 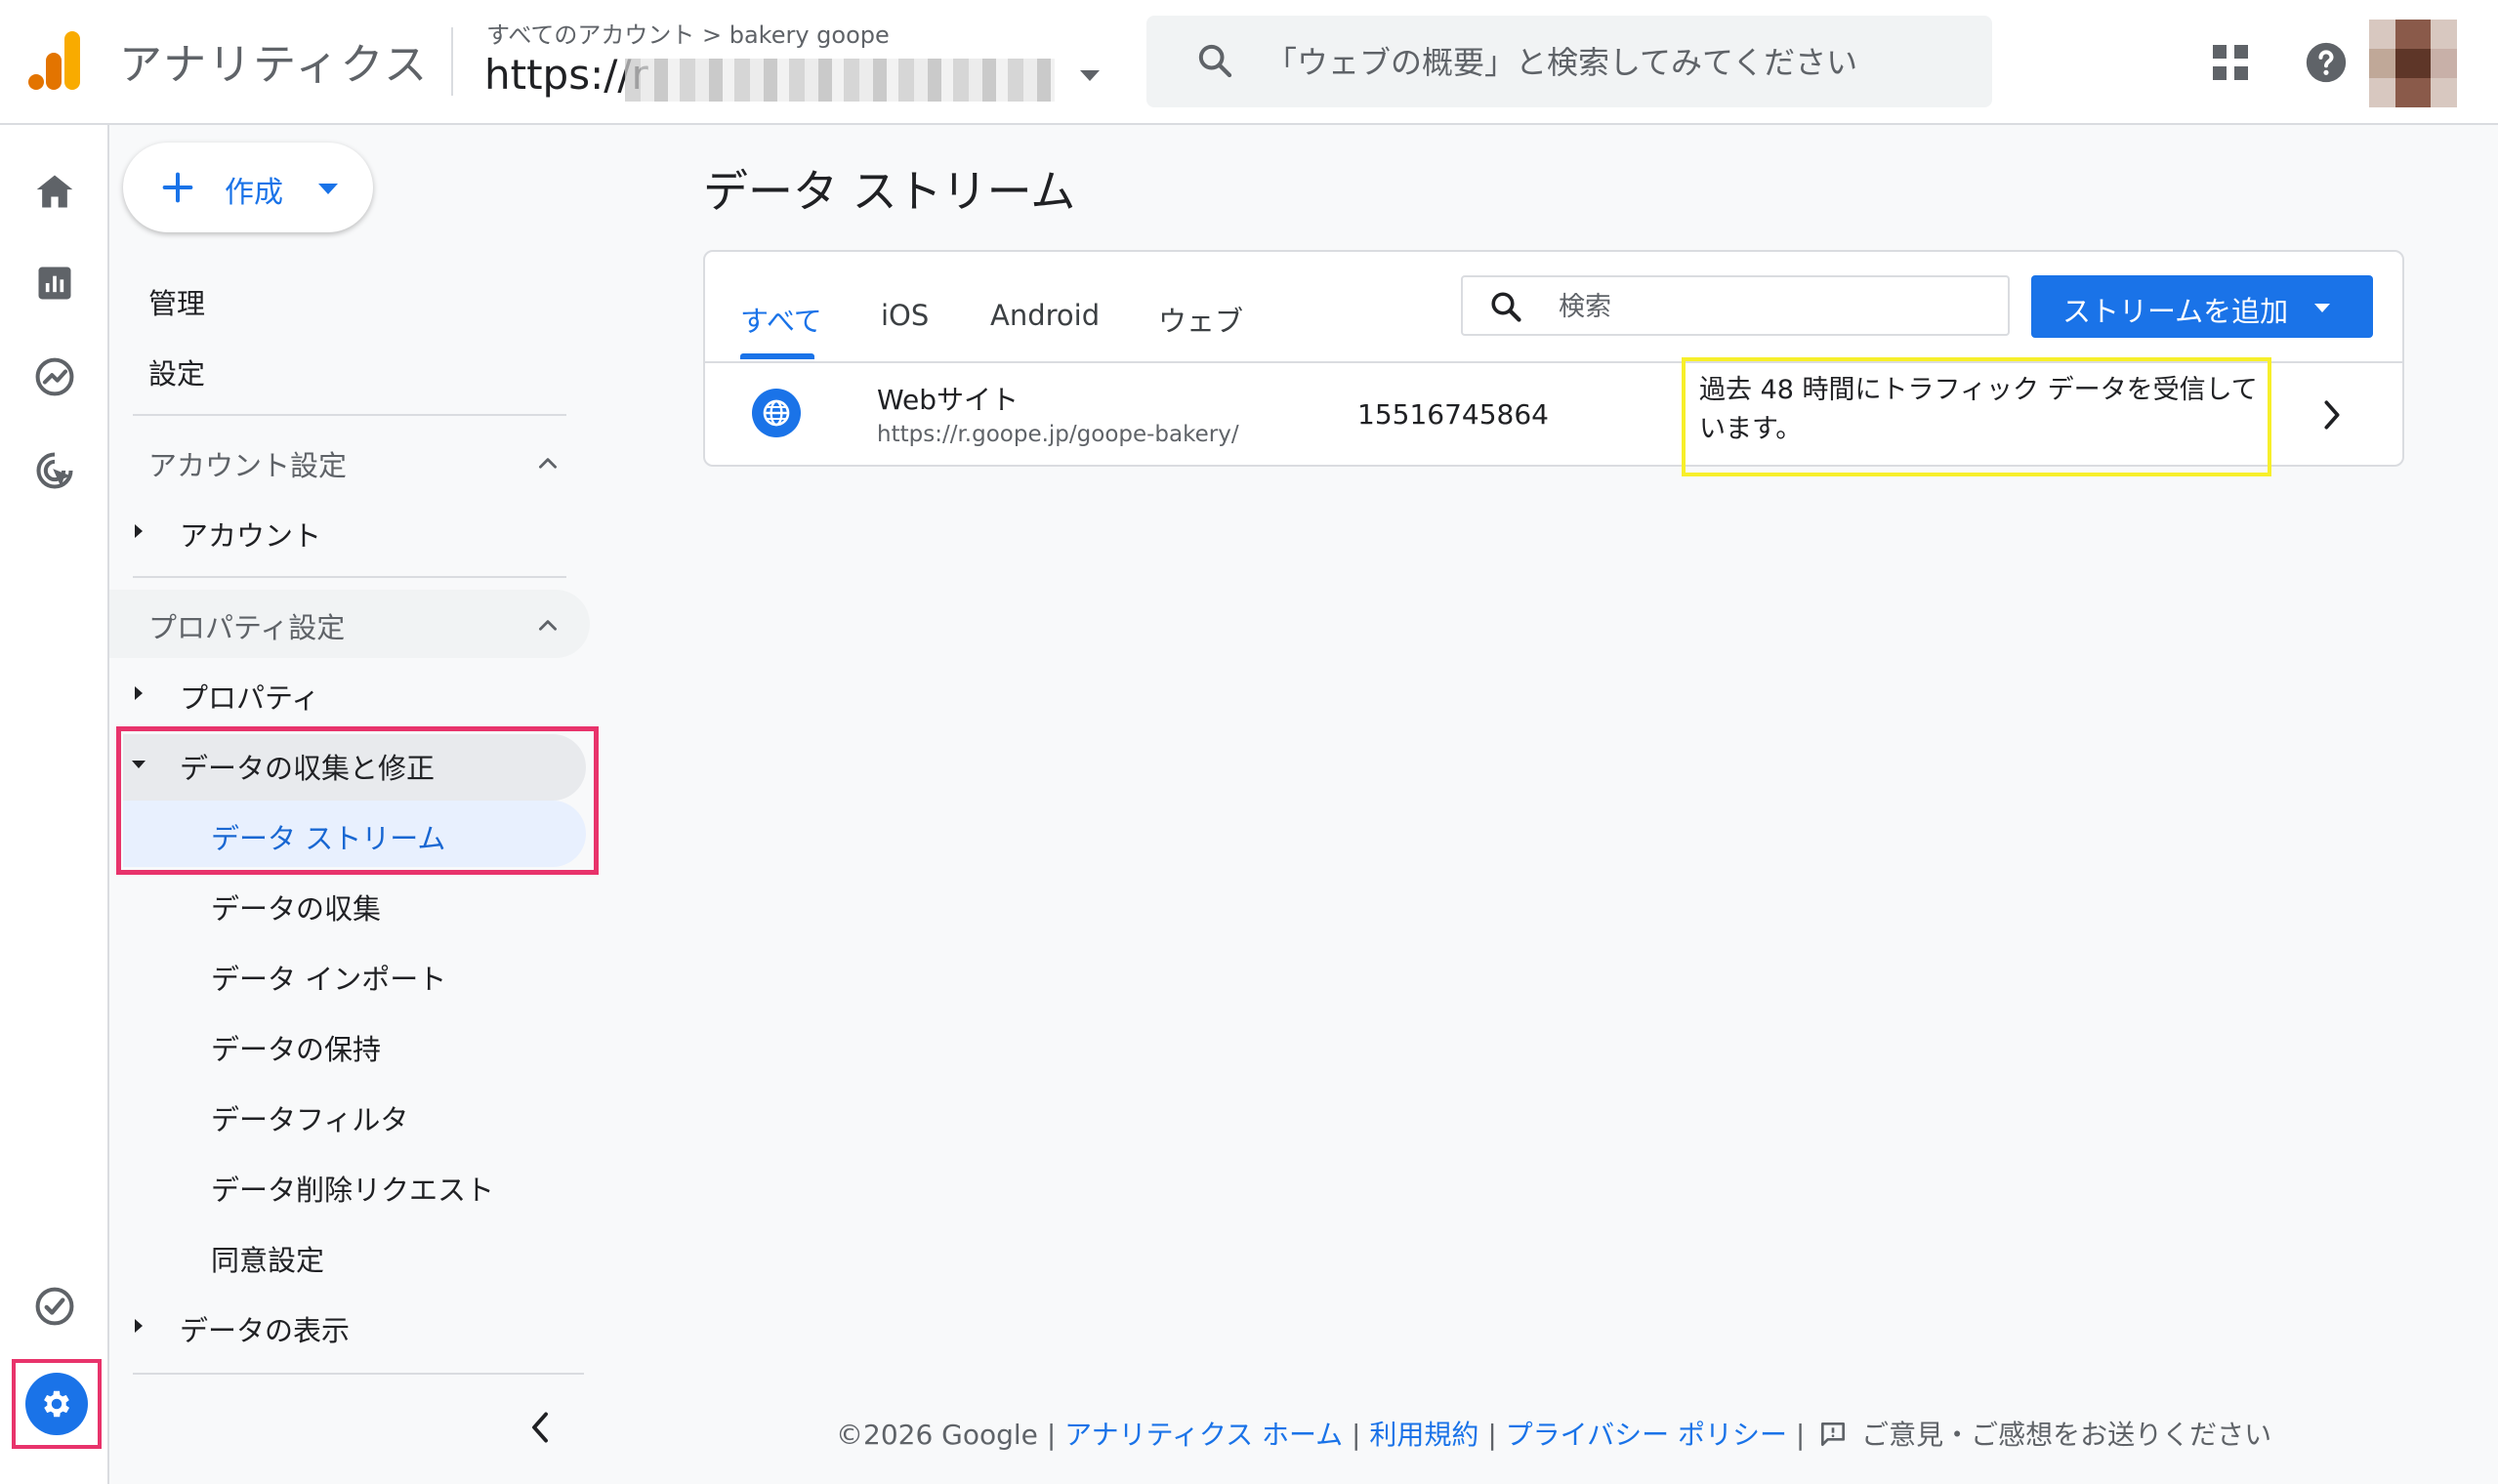 I want to click on nav-data-import: データ インポート, so click(x=328, y=978).